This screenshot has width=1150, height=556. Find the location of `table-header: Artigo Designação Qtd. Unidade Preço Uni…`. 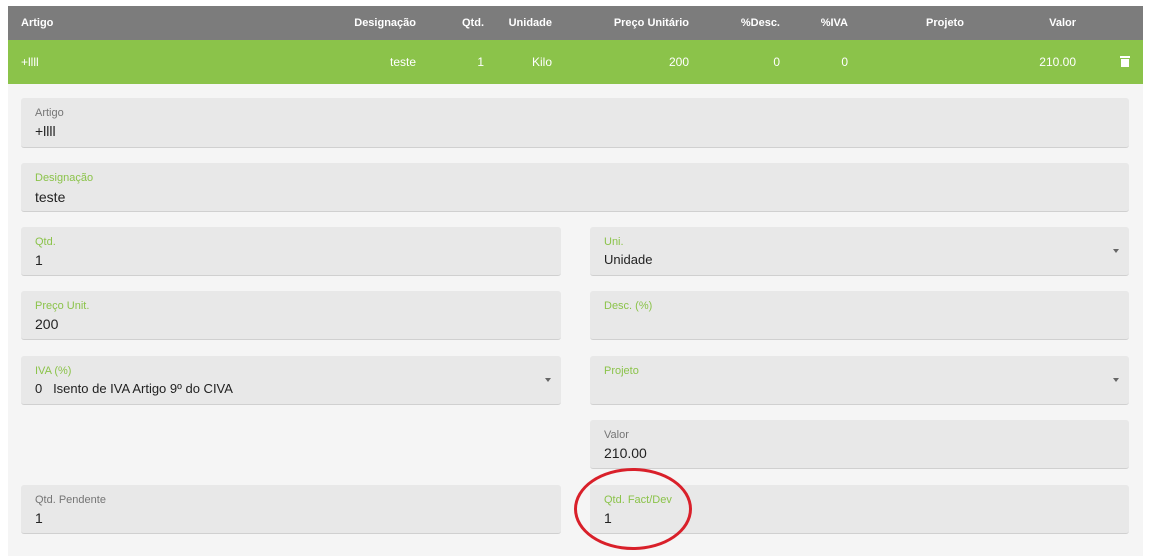

table-header: Artigo Designação Qtd. Unidade Preço Uni… is located at coordinates (575, 23).